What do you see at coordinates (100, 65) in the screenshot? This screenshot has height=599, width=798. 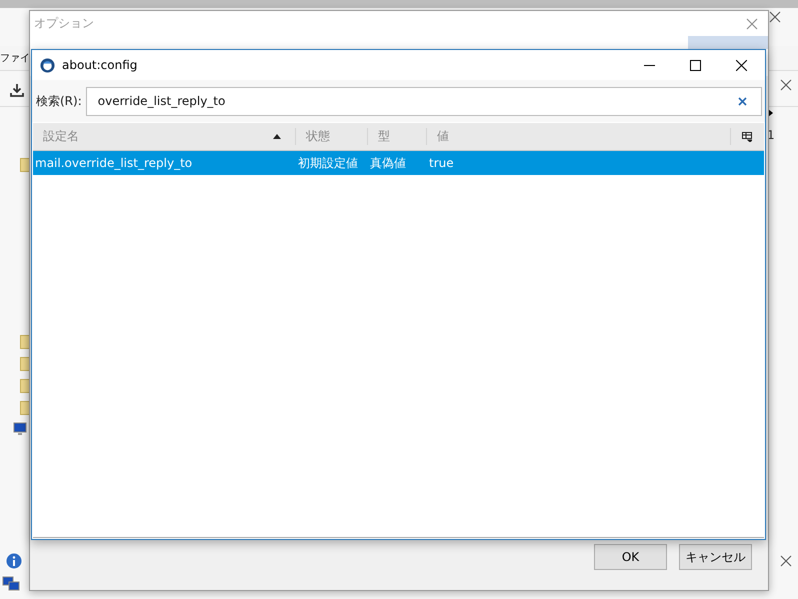 I see `window-title: about:config` at bounding box center [100, 65].